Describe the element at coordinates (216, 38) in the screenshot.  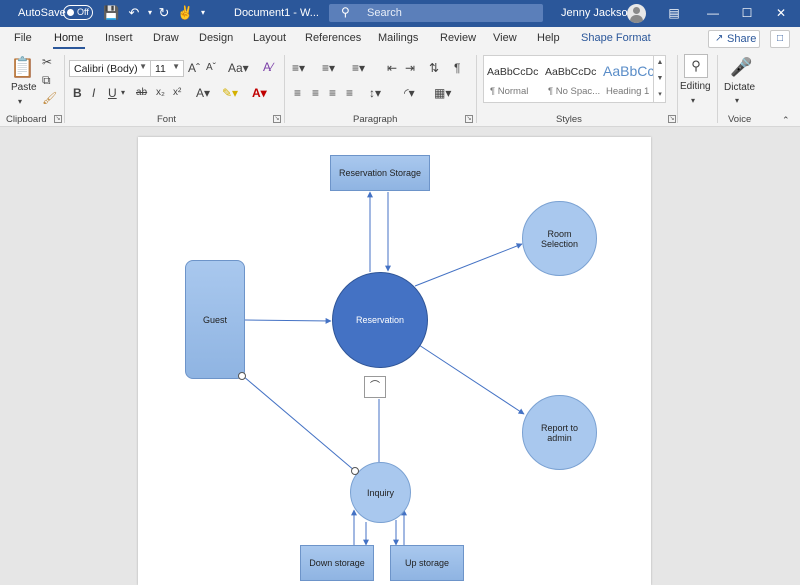
I see `tab-design: Design` at that location.